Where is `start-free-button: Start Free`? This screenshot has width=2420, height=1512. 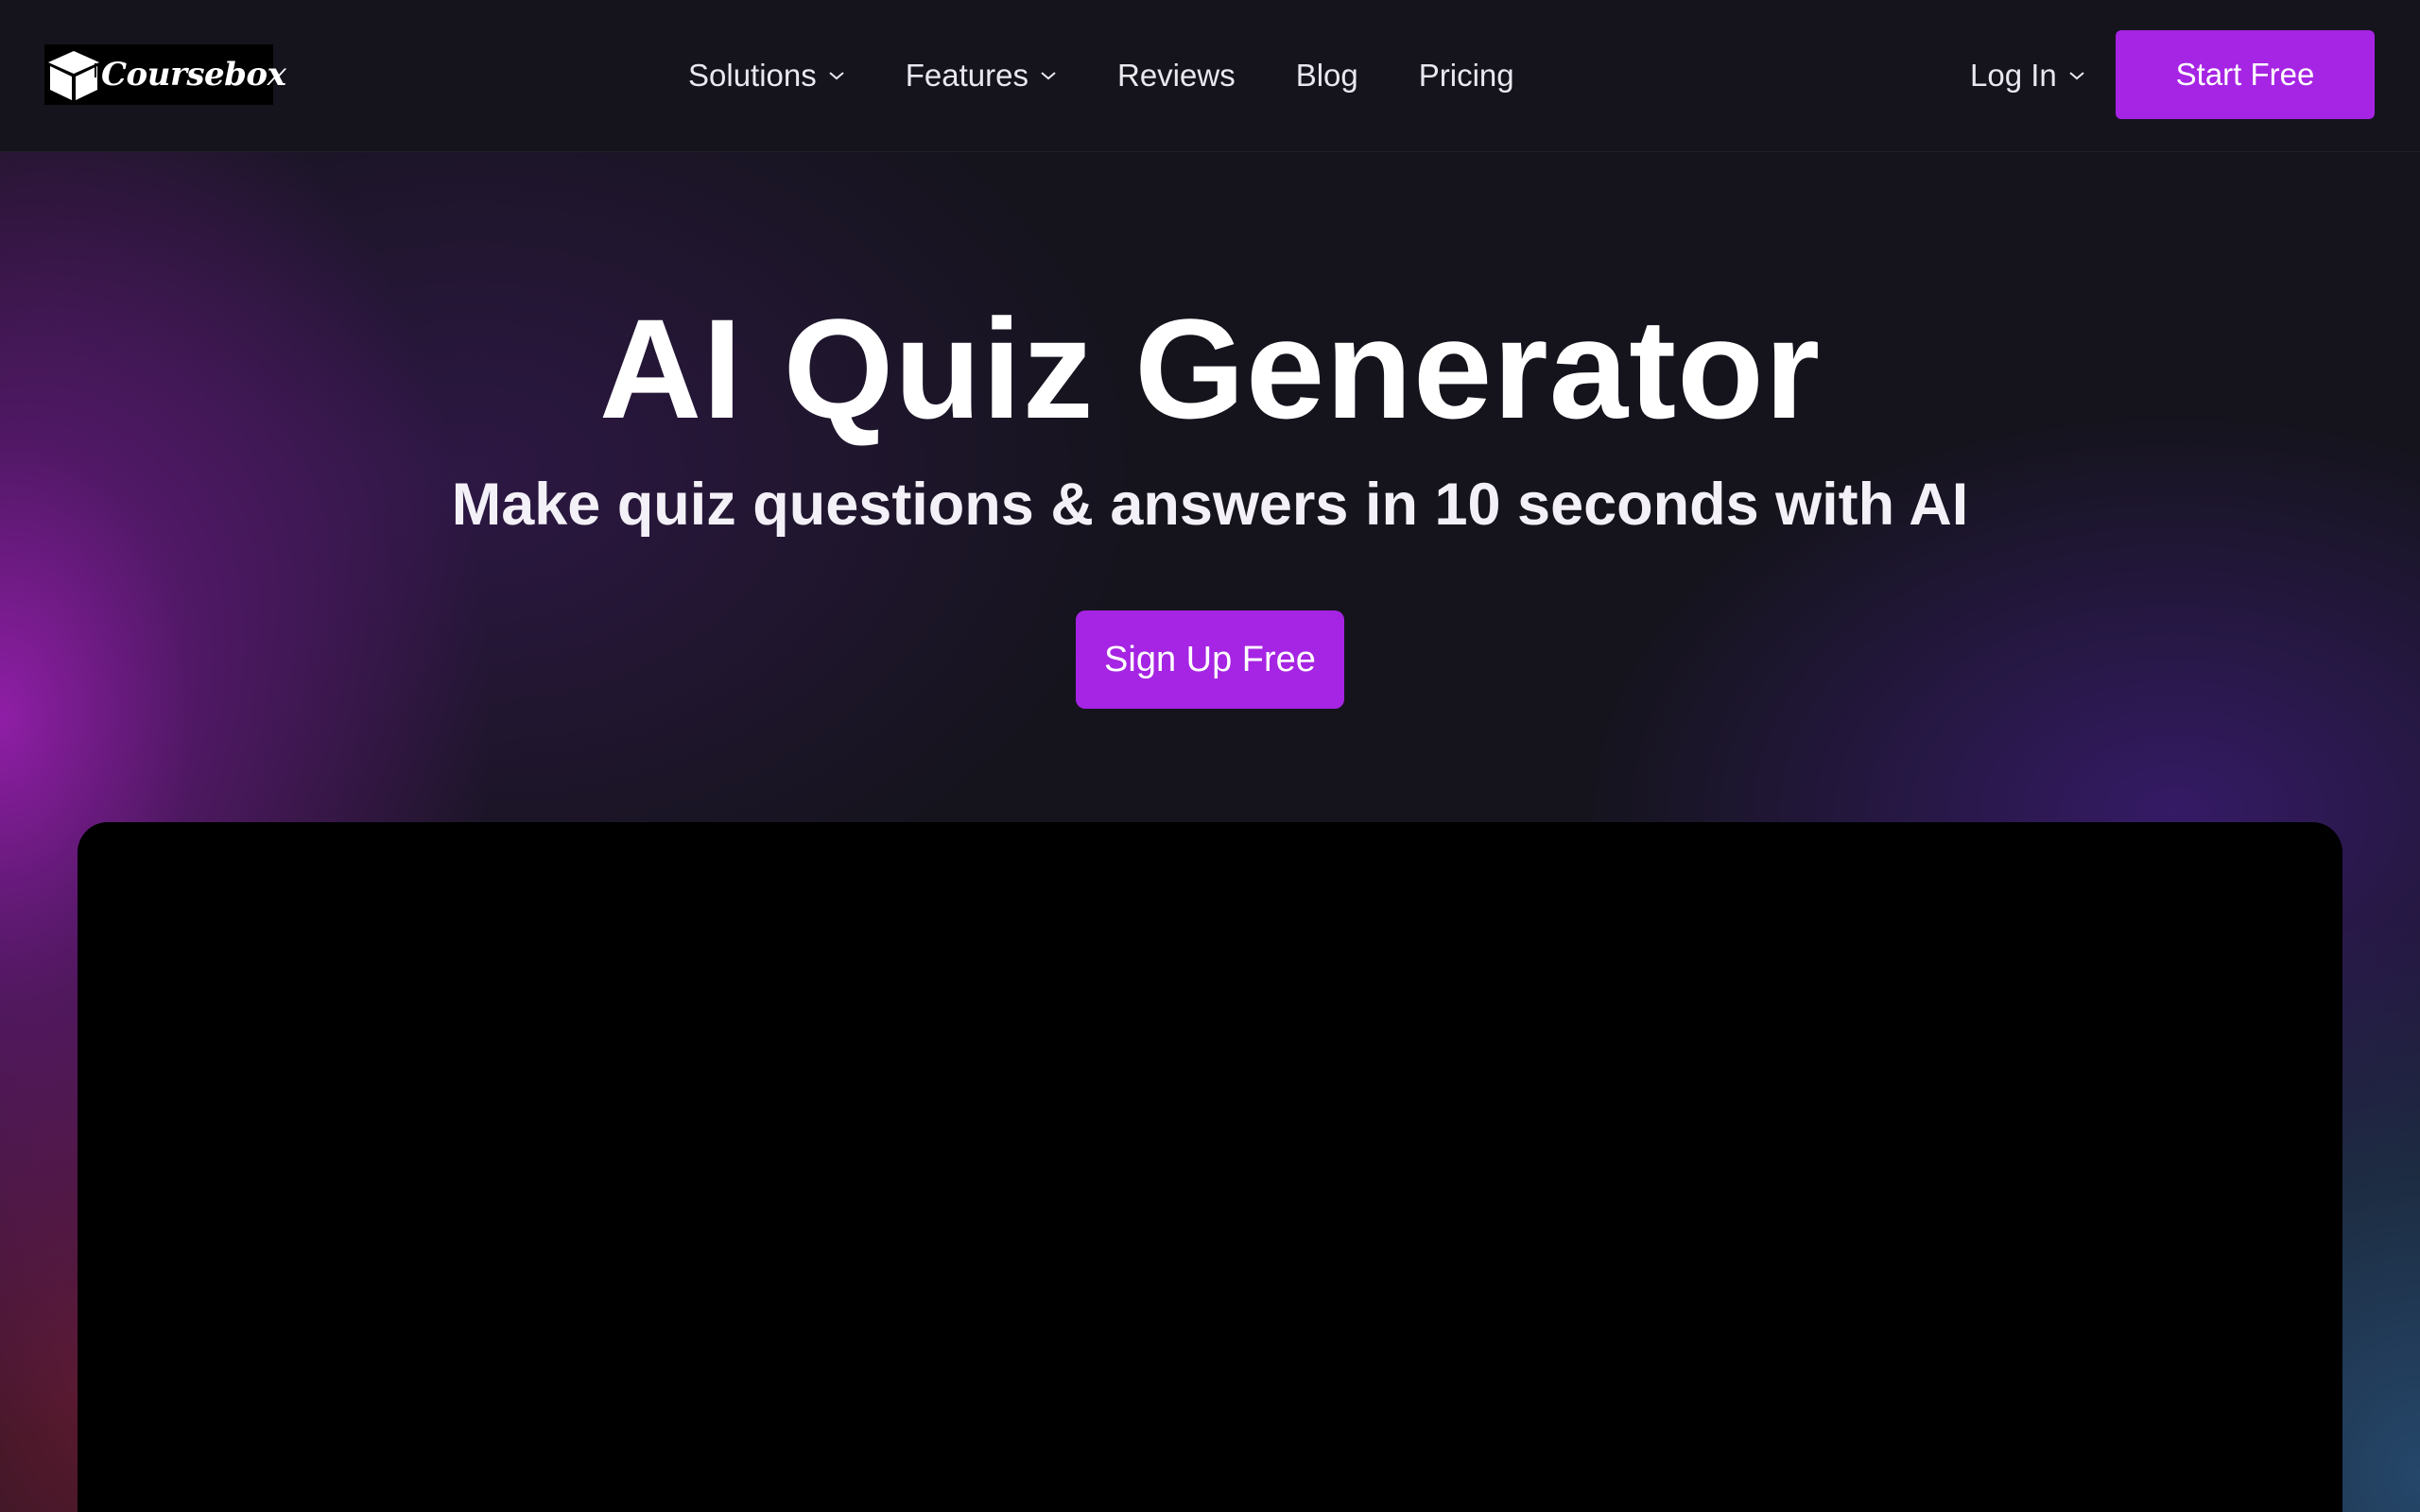
start-free-button: Start Free is located at coordinates (2245, 74).